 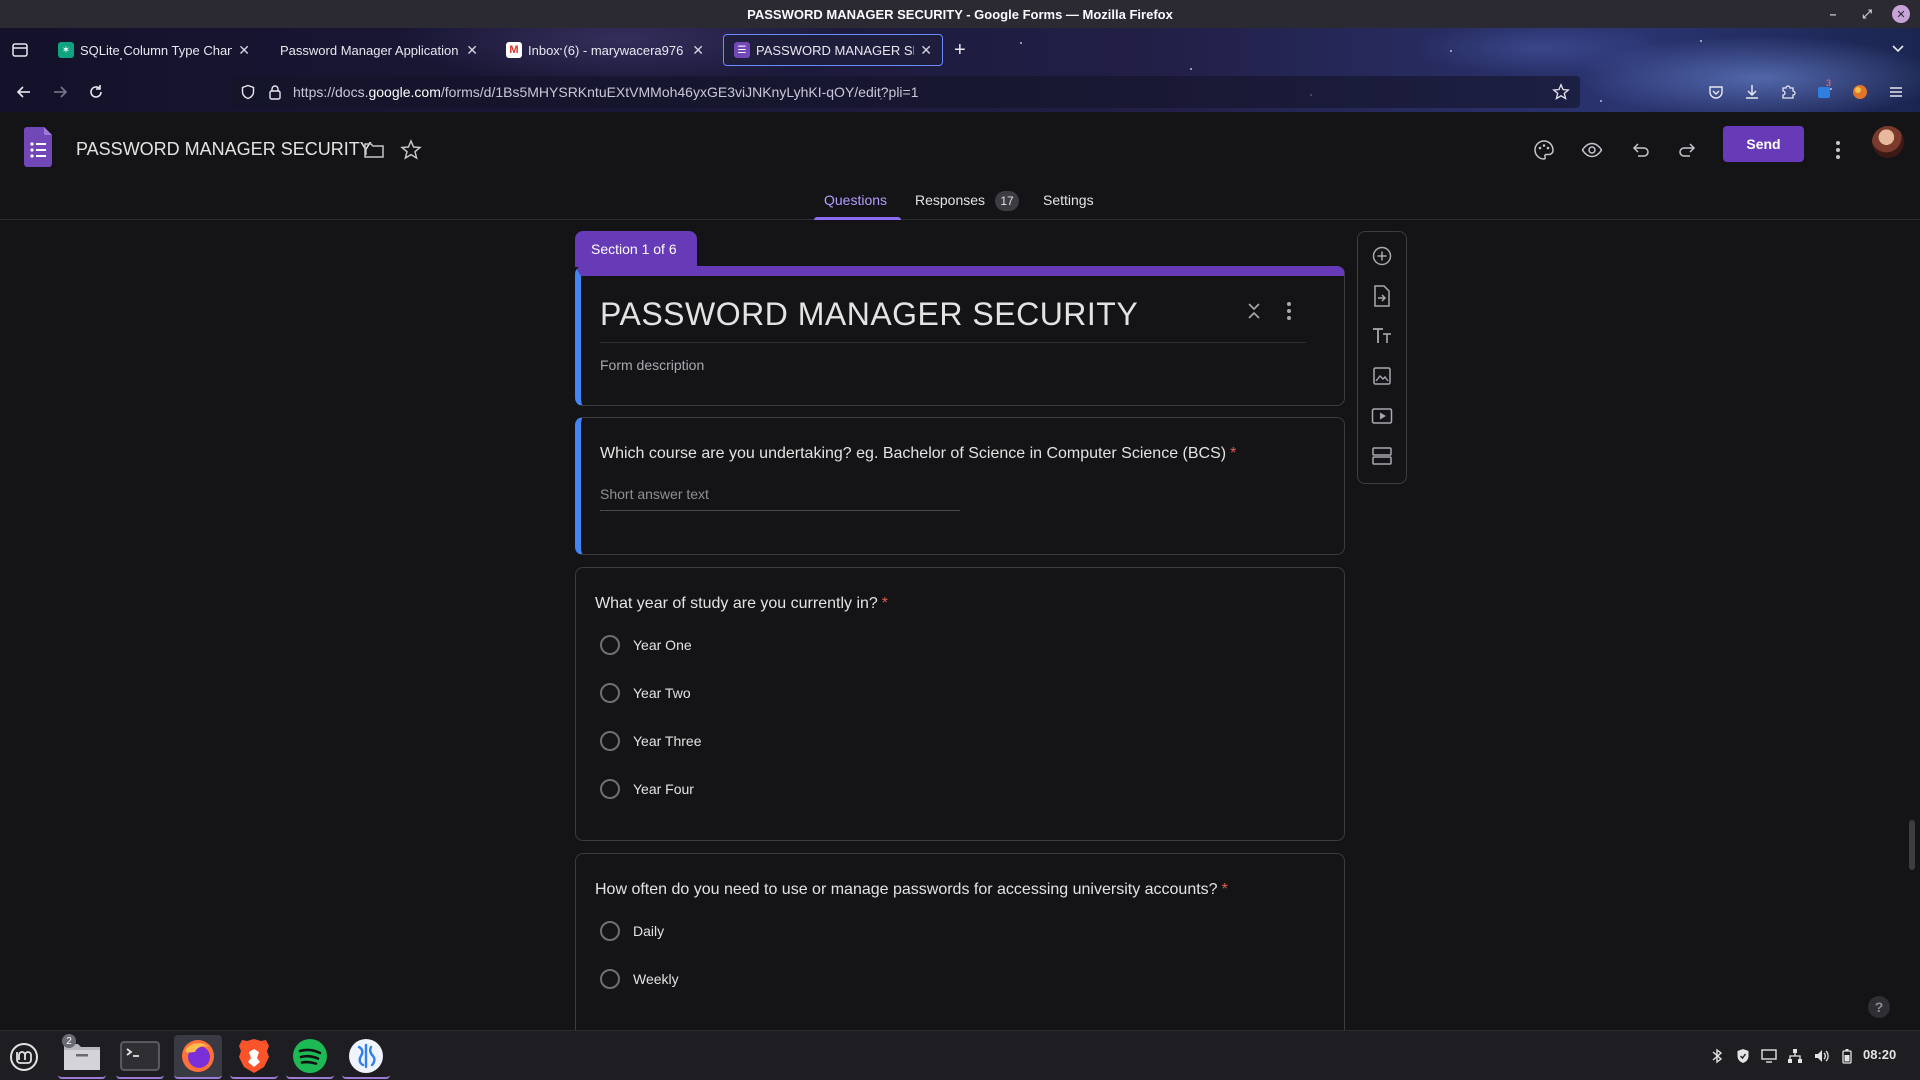 What do you see at coordinates (1838, 150) in the screenshot?
I see `more-vert-icon` at bounding box center [1838, 150].